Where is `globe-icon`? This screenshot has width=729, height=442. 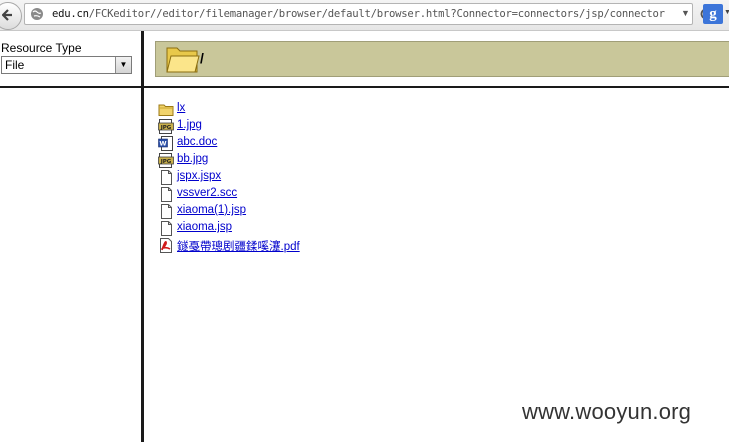
globe-icon is located at coordinates (37, 14).